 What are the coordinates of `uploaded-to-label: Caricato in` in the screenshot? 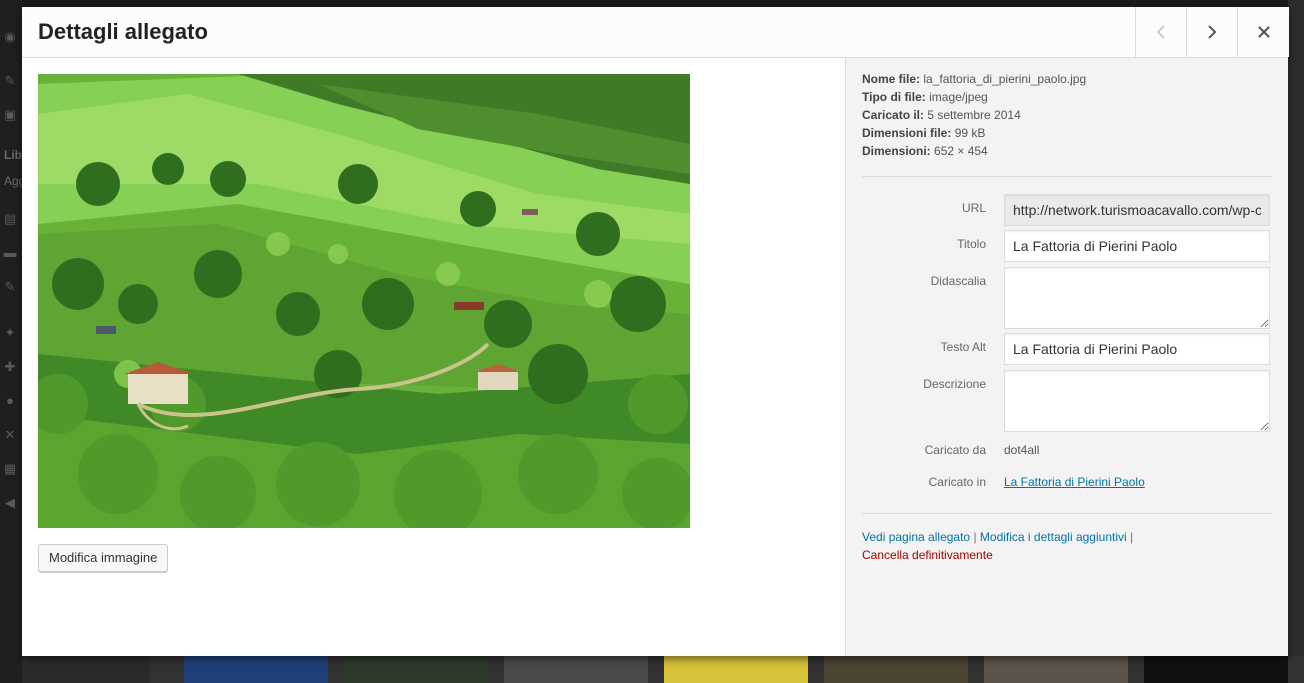 It's located at (957, 482).